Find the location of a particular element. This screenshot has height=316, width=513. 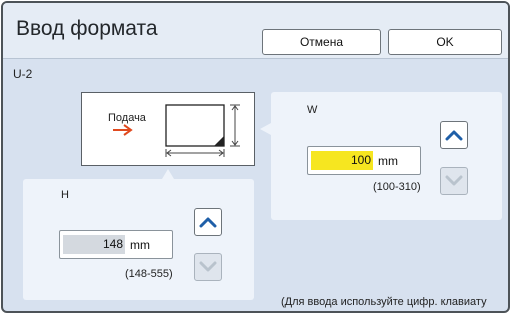

height-input-field: 148 mm is located at coordinates (116, 244).